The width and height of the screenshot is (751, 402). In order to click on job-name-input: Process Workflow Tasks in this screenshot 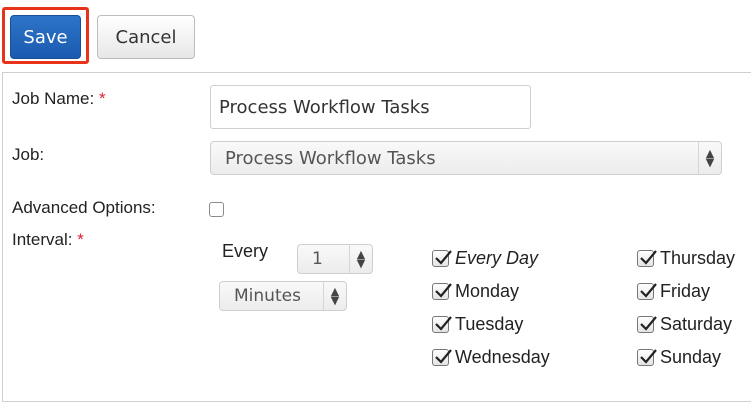, I will do `click(370, 107)`.